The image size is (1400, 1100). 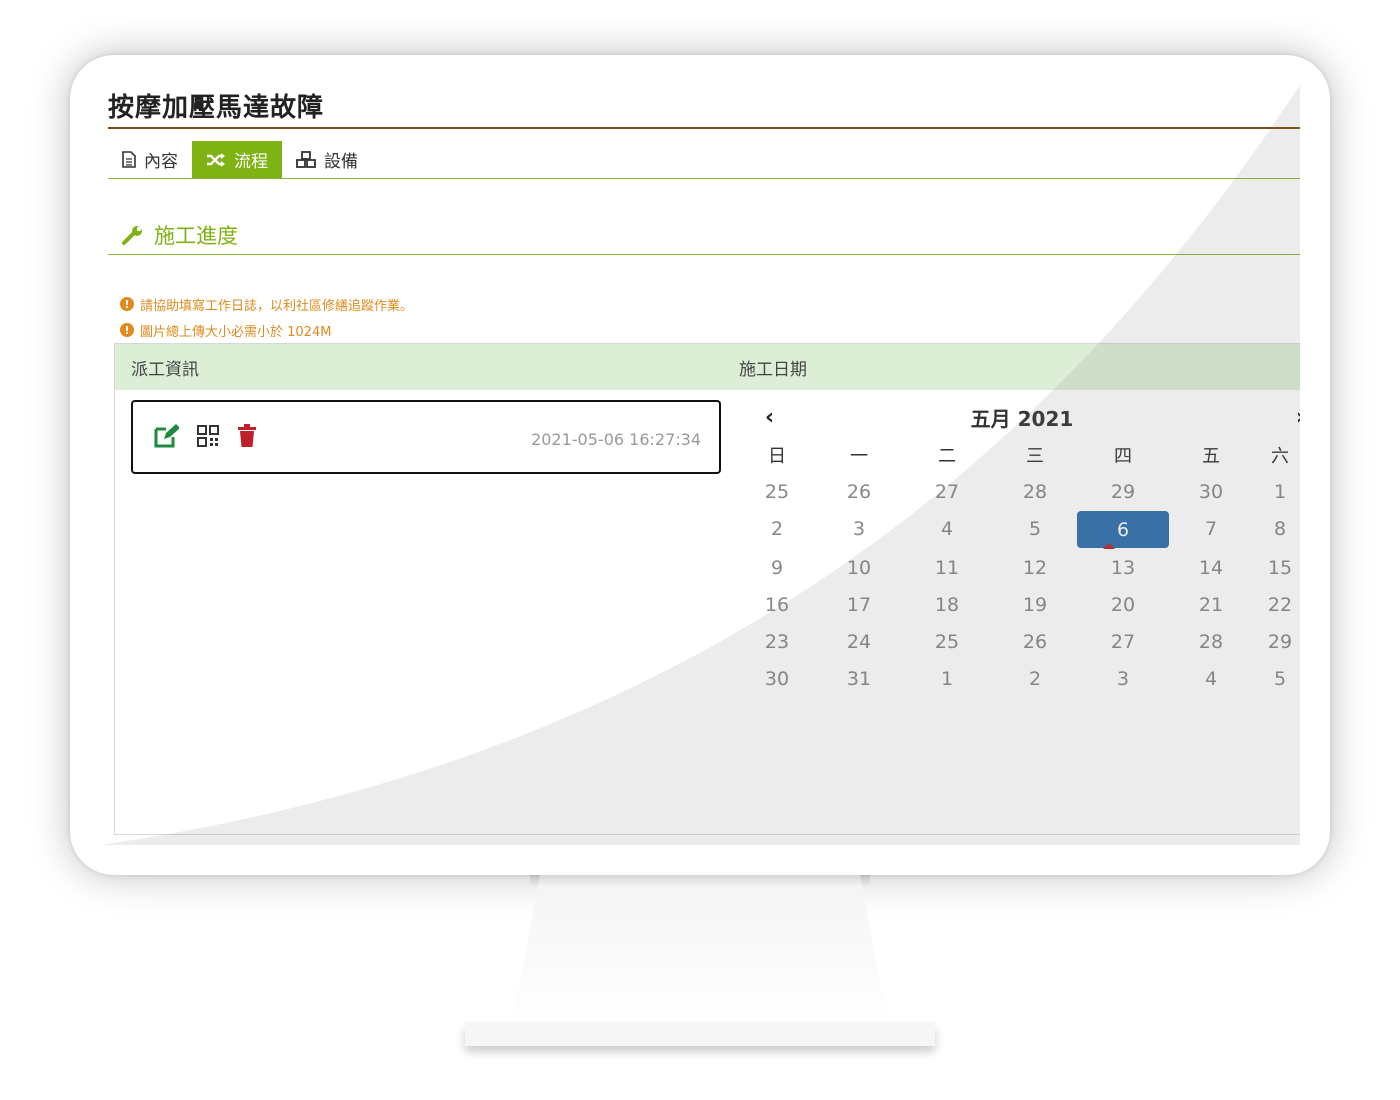 What do you see at coordinates (704, 107) in the screenshot?
I see `page-title: 按摩加壓馬達故障` at bounding box center [704, 107].